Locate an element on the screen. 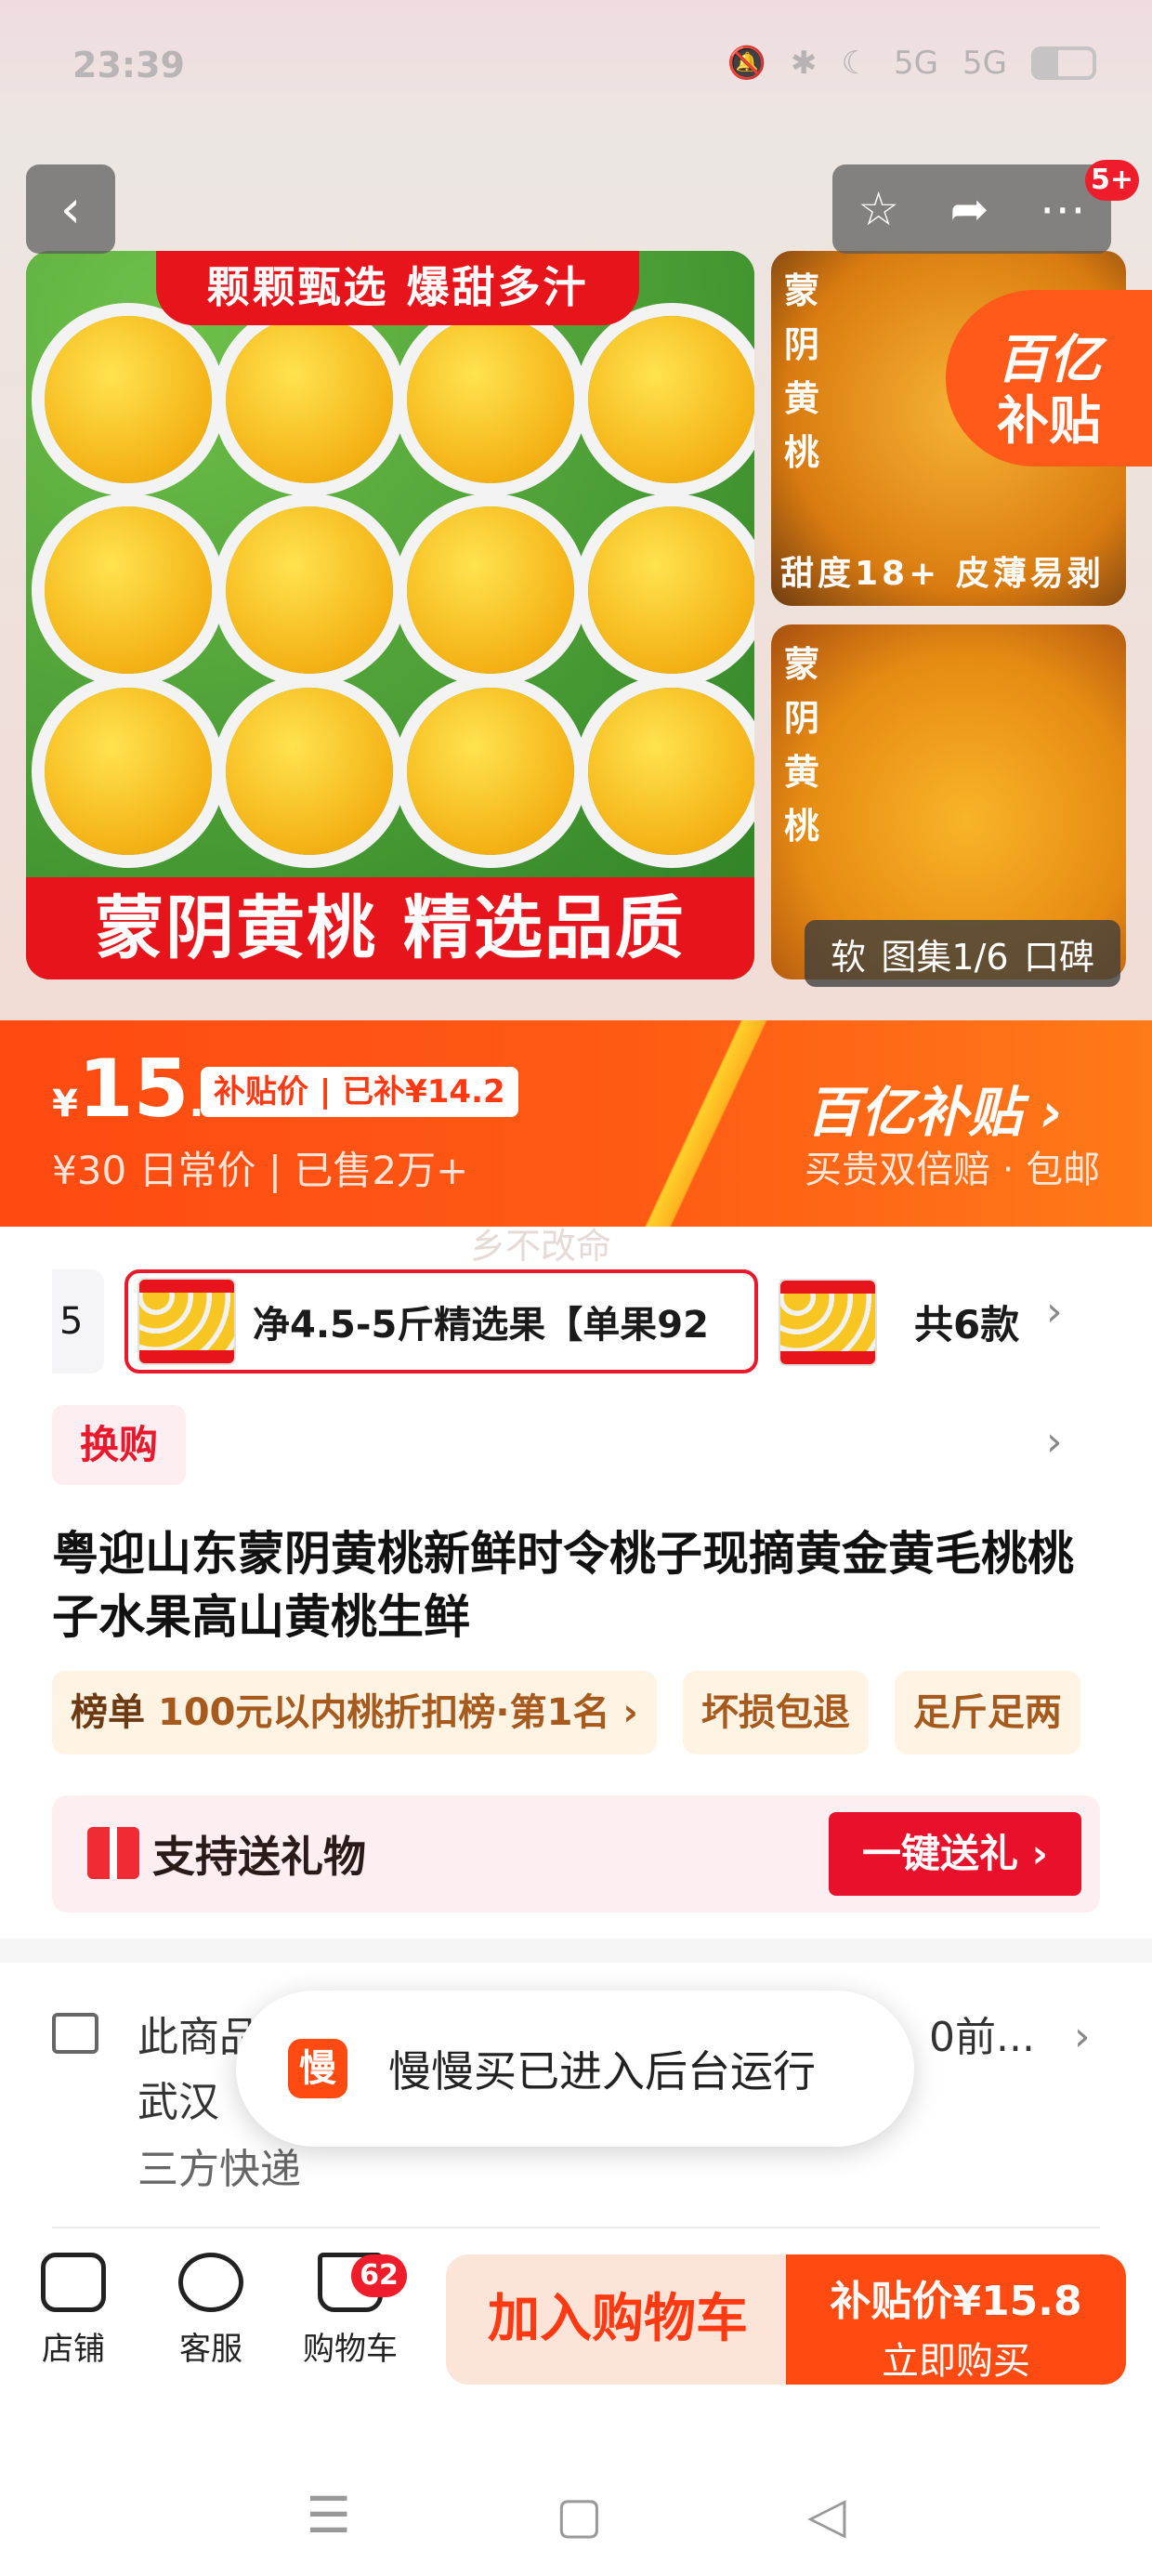 The image size is (1152, 2576). chevron-left-icon: ‹ is located at coordinates (70, 209).